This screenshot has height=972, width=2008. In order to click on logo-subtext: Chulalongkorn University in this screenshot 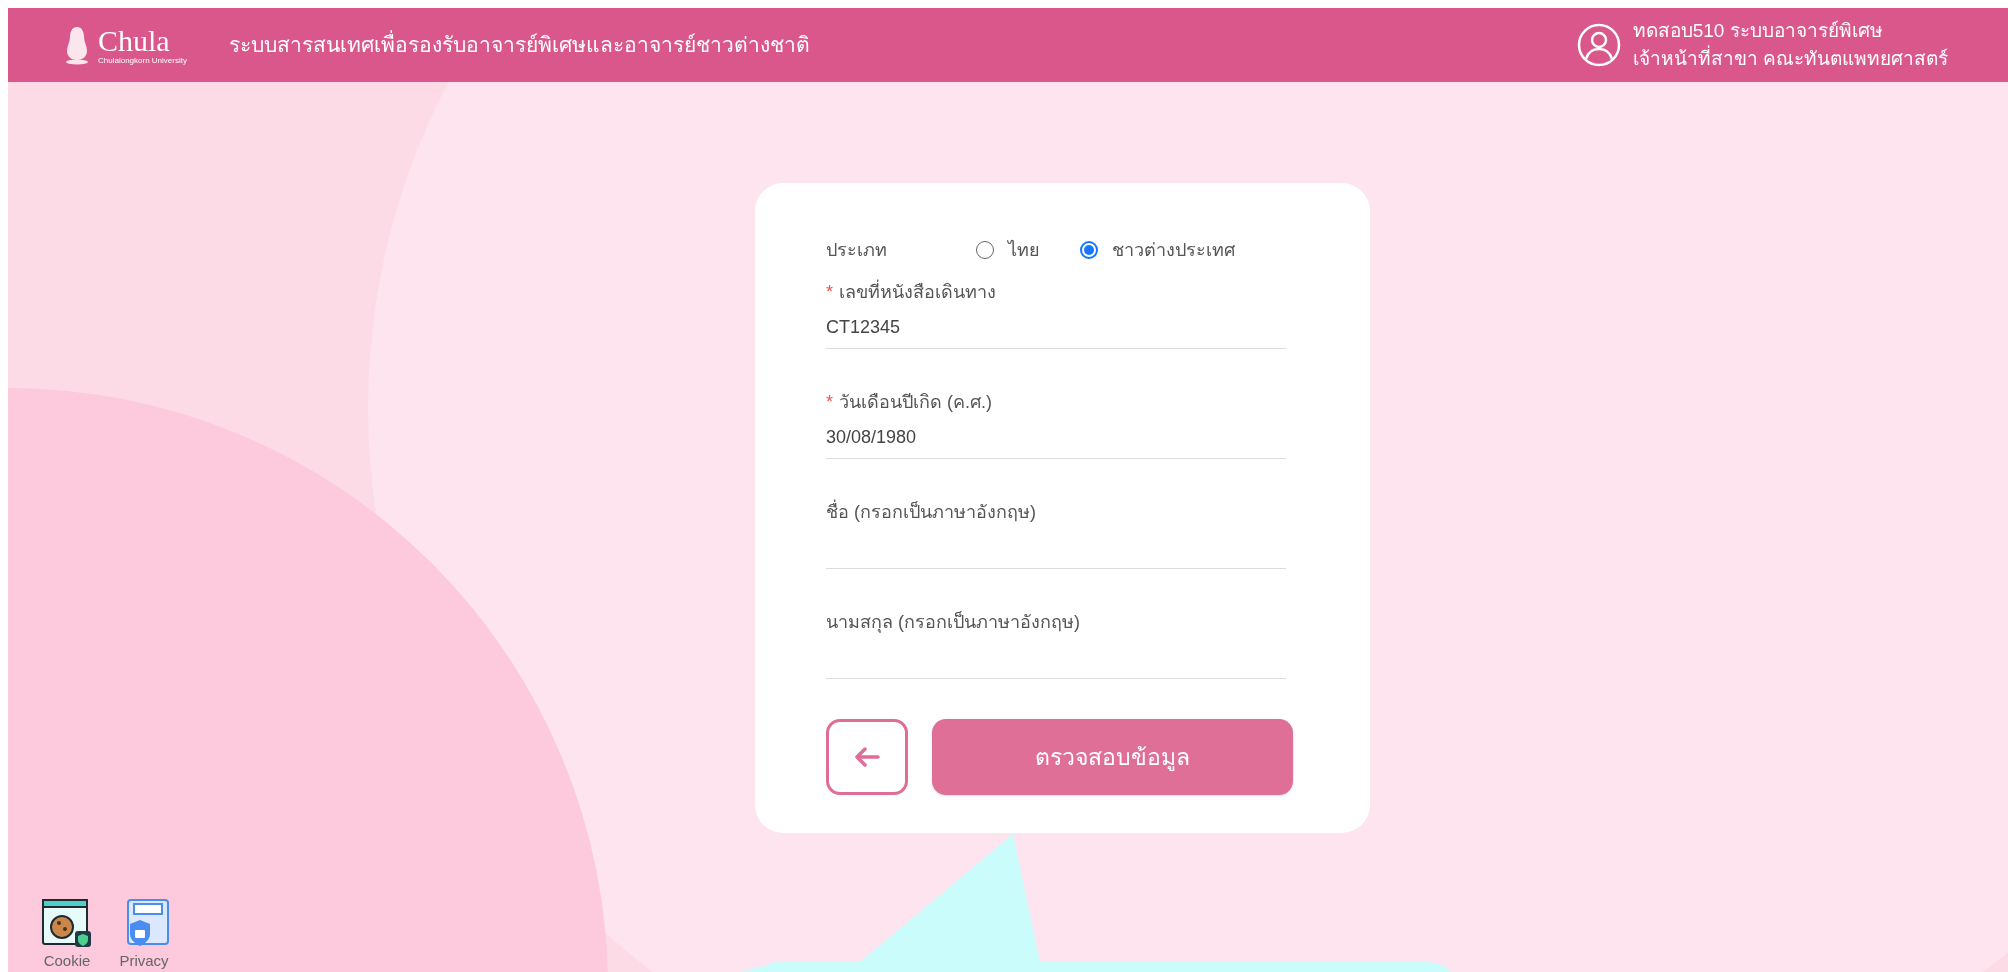, I will do `click(142, 60)`.